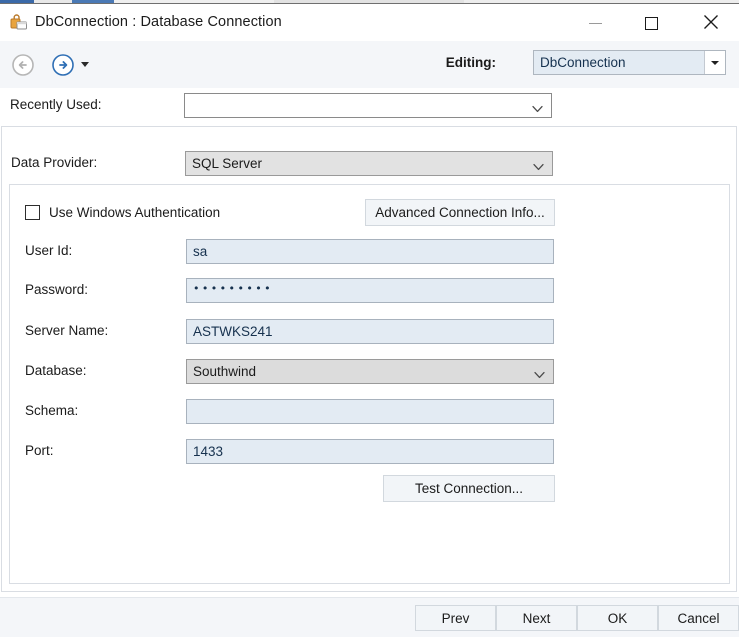  I want to click on use-windows-authentication-checkbox: Use Windows Authentication, so click(122, 212).